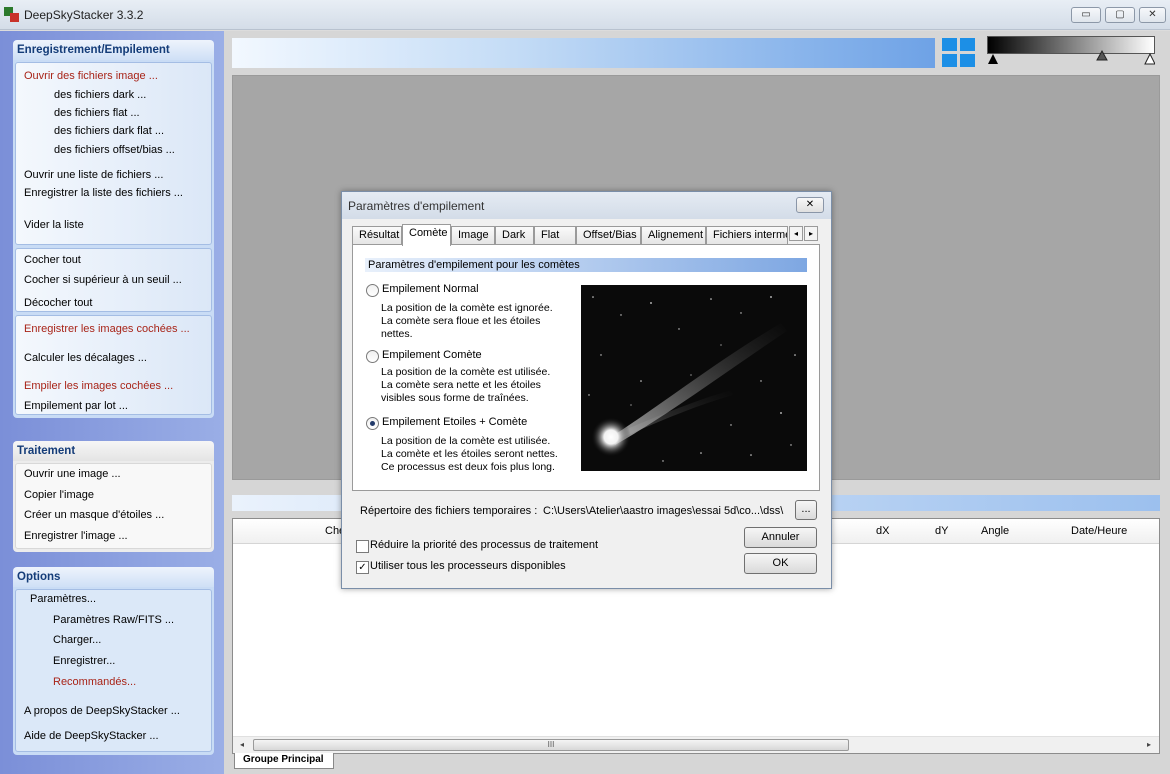 This screenshot has width=1170, height=774. What do you see at coordinates (461, 385) in the screenshot?
I see `desc-comet-line2: La comète sera nette et les étoiles` at bounding box center [461, 385].